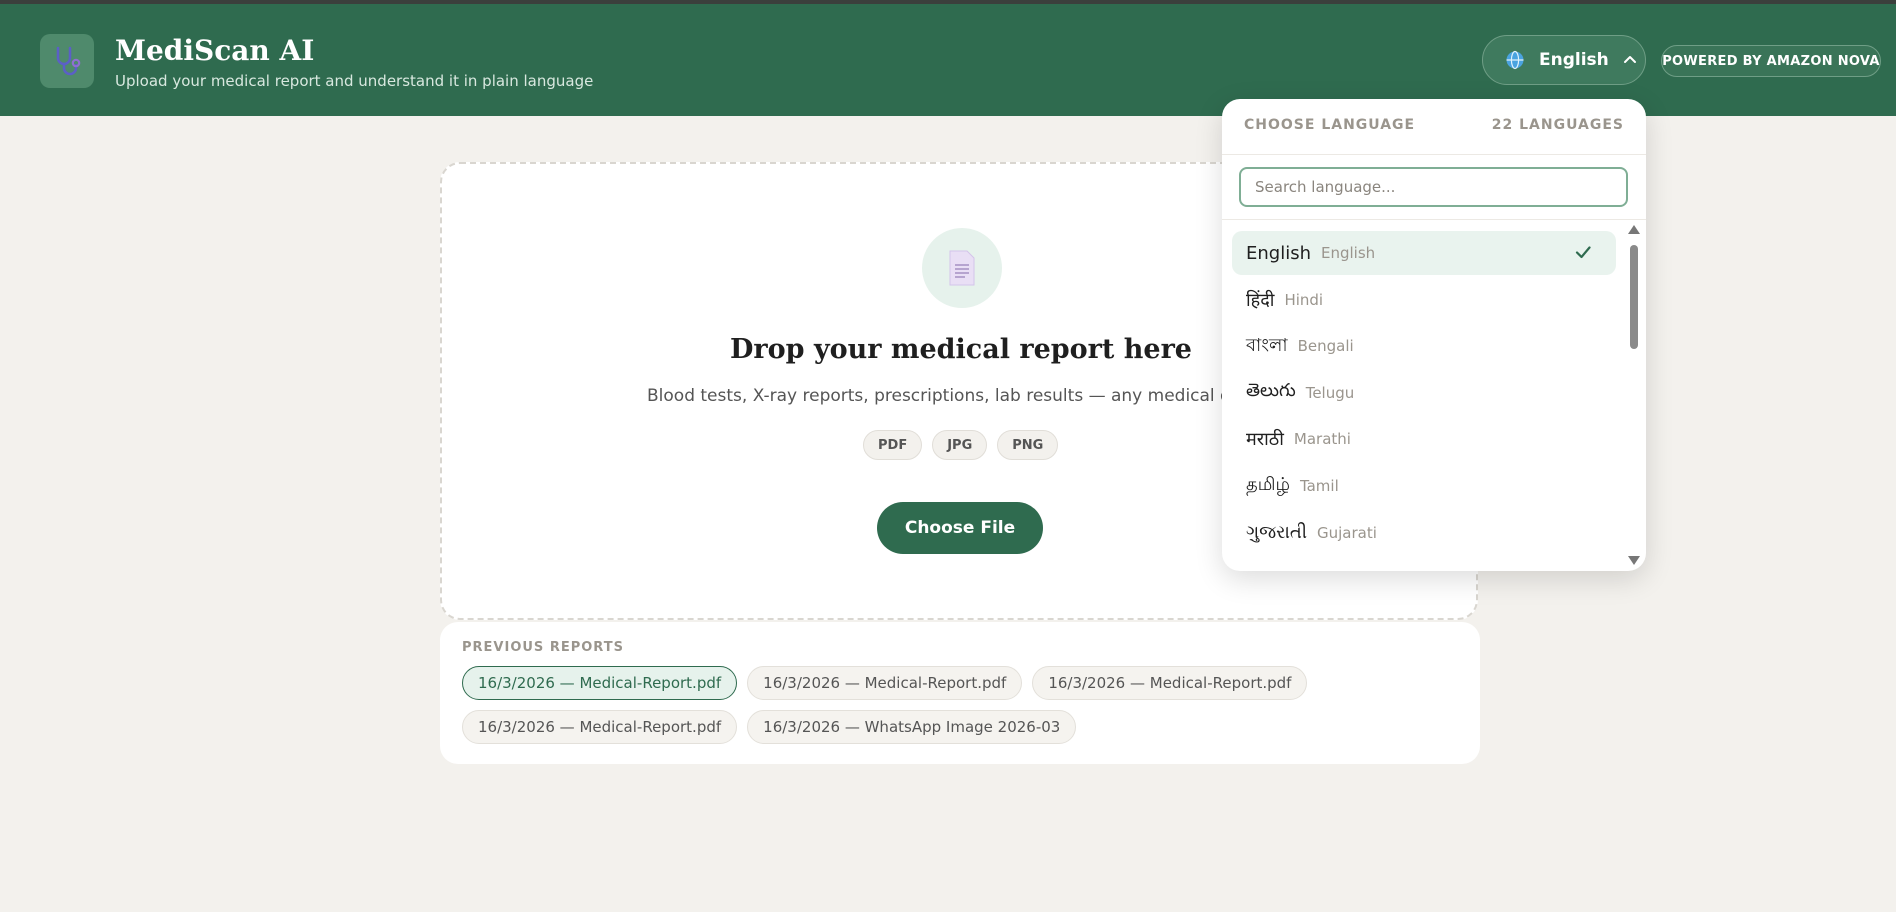 This screenshot has height=912, width=1896. What do you see at coordinates (1260, 300) in the screenshot?
I see `language-native-name: हिंदी` at bounding box center [1260, 300].